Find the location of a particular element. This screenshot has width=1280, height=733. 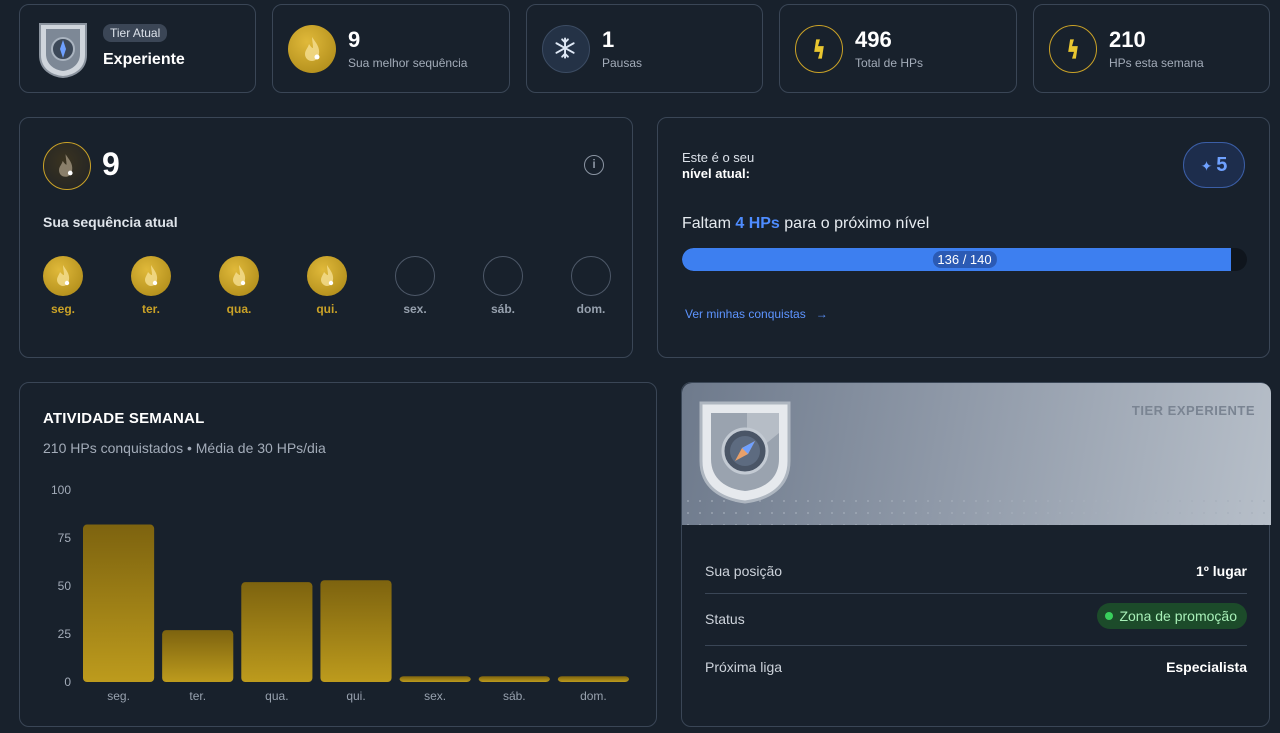

level-progress-bar: 136 / 140 is located at coordinates (964, 259).